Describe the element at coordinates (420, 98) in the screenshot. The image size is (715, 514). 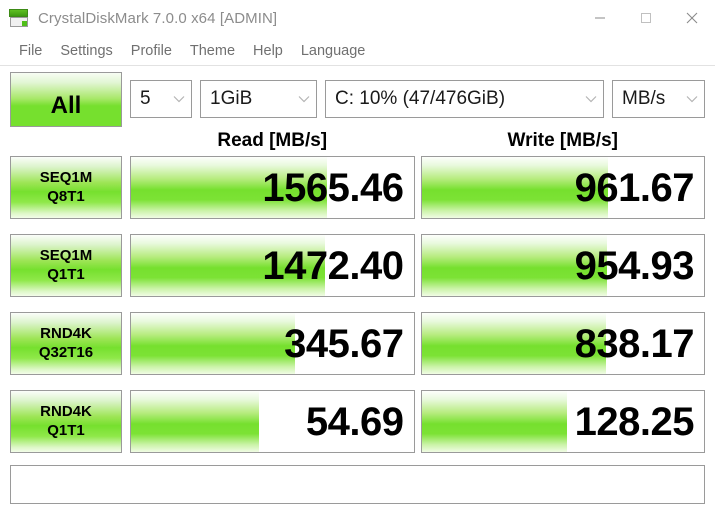
I see `drive-value: C: 10% (47/476GiB)` at that location.